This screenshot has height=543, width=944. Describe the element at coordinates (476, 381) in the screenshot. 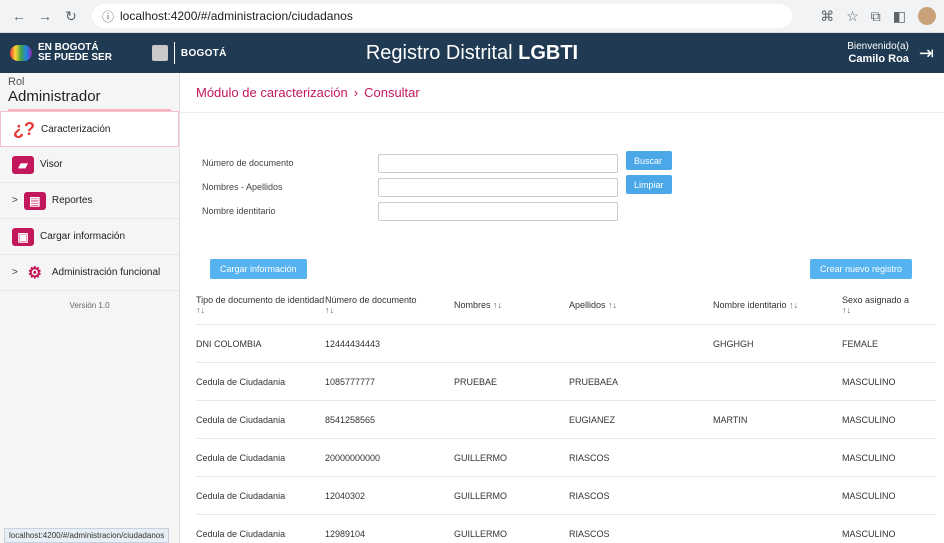

I see `cell-names: PRUEBAE` at that location.